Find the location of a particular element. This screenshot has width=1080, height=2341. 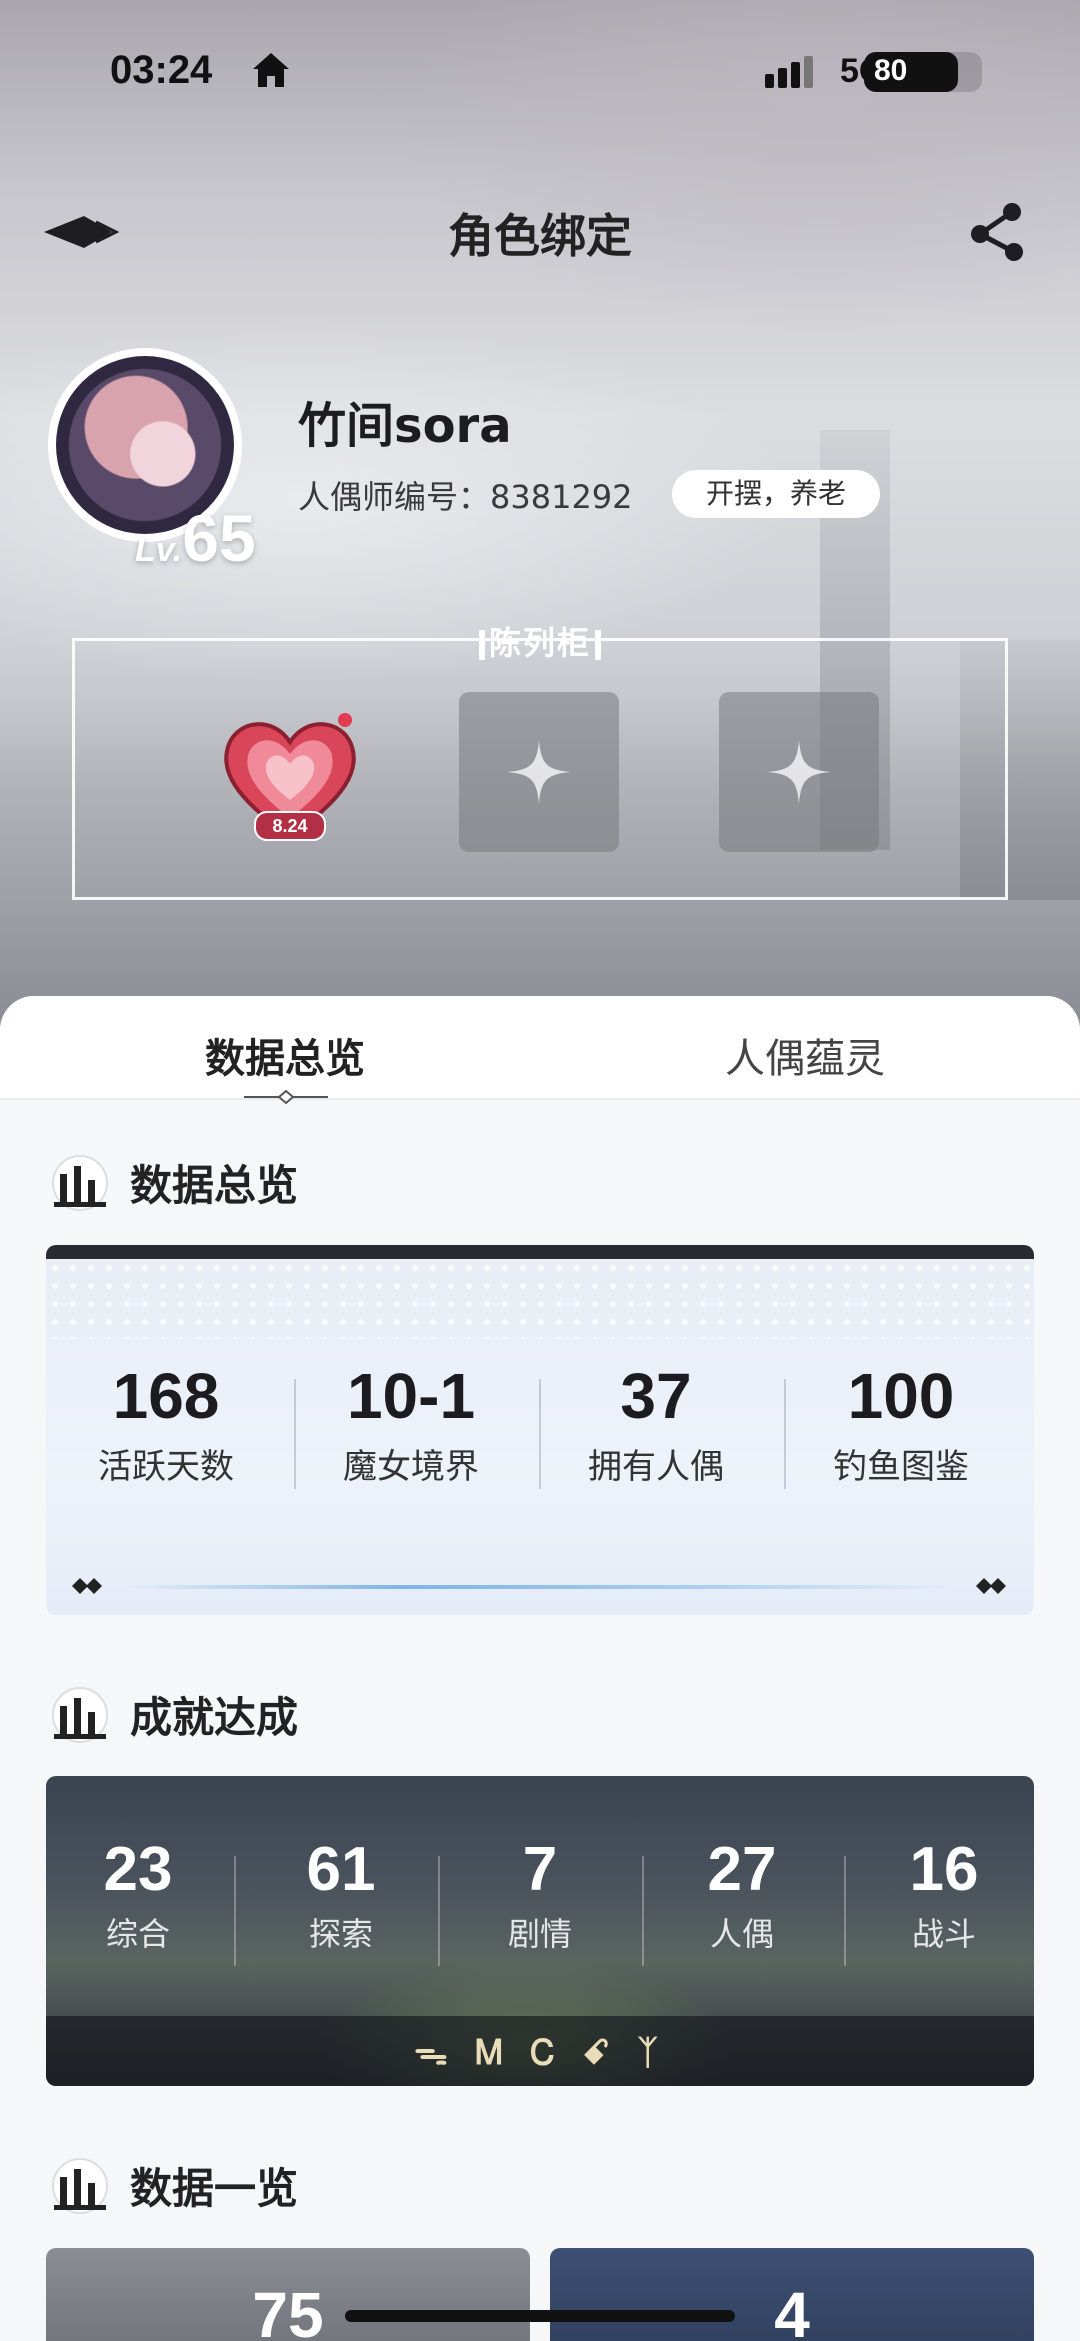

stat-value: 168 is located at coordinates (166, 1396).